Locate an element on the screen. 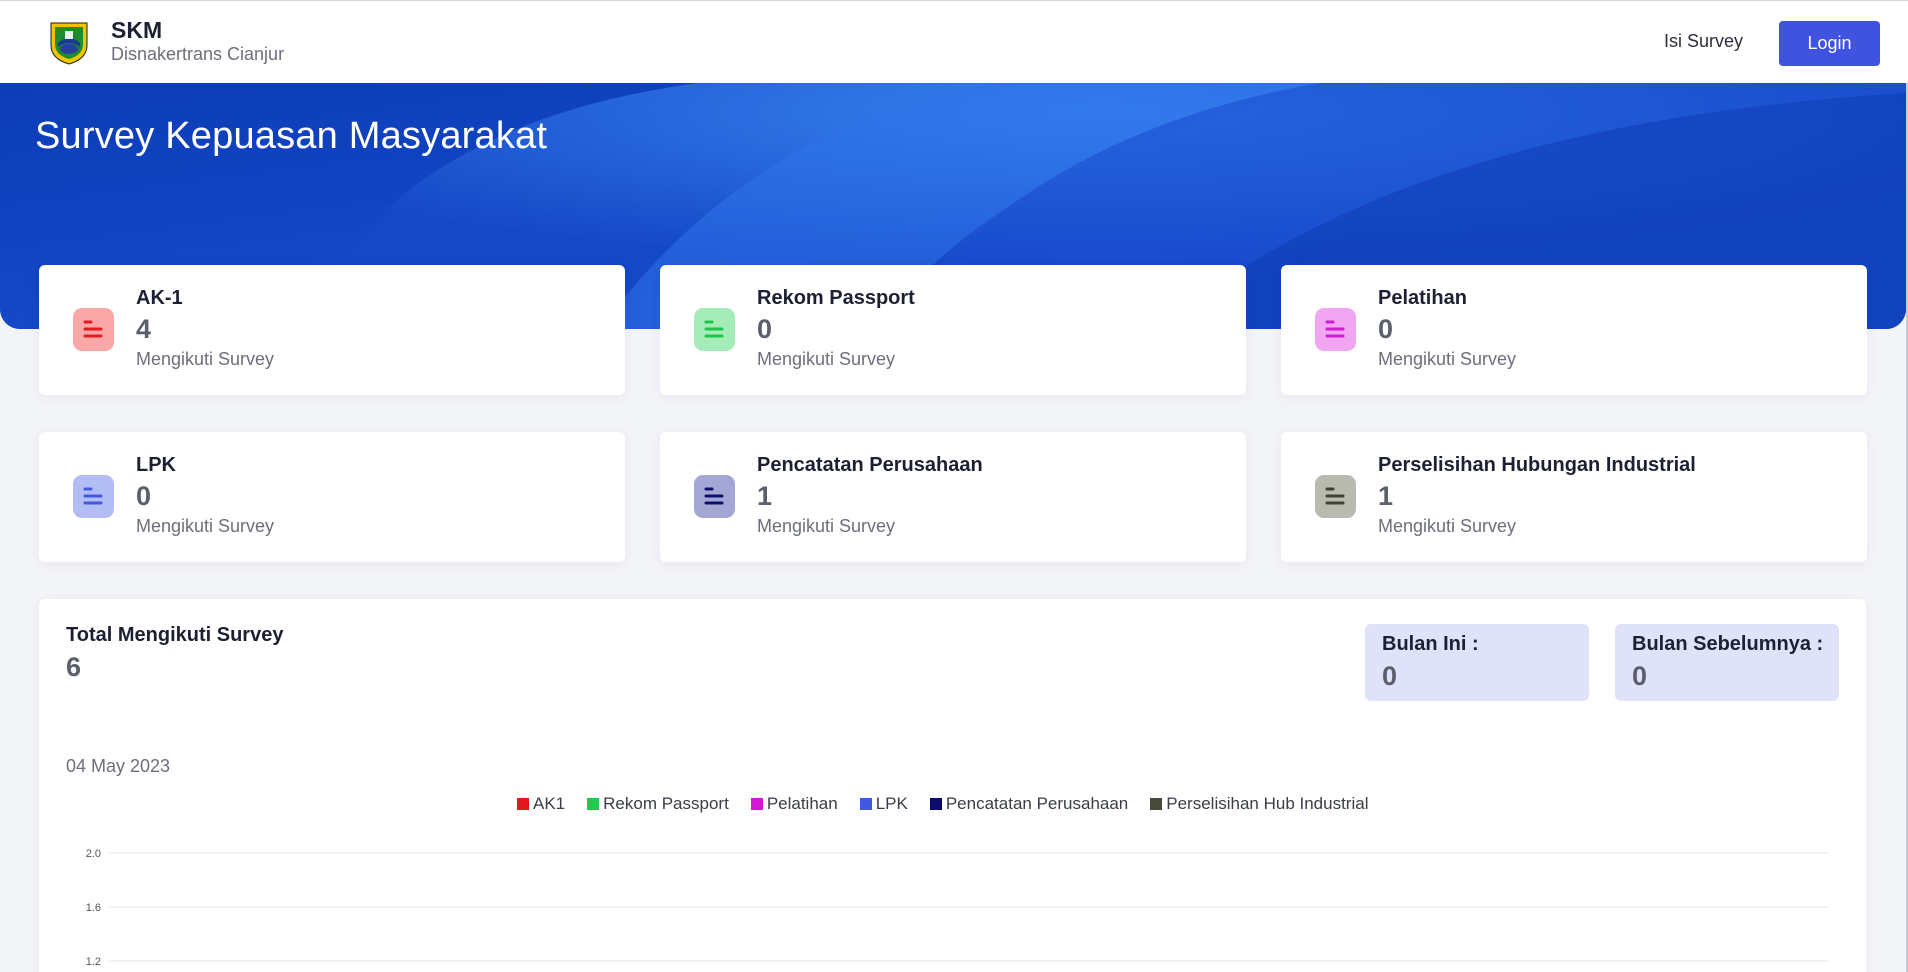  legend-item-pelatihan: Pelatihan is located at coordinates (794, 804).